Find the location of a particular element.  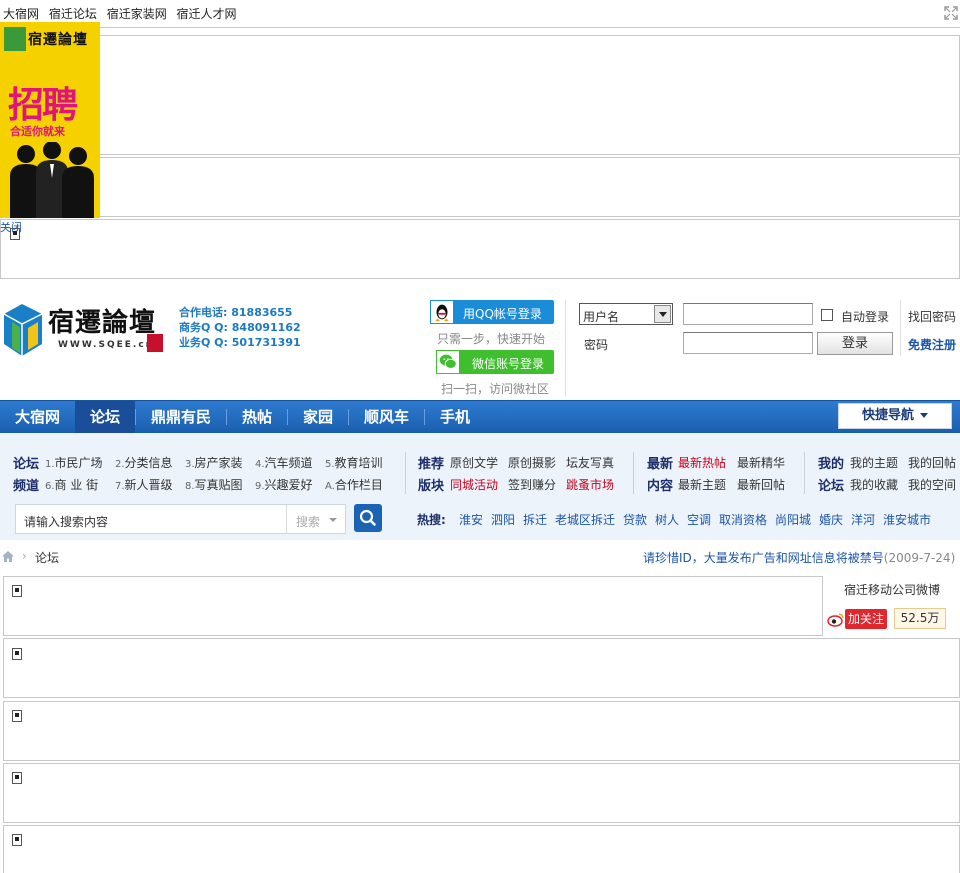

hot-search-item: 空调 is located at coordinates (699, 519).